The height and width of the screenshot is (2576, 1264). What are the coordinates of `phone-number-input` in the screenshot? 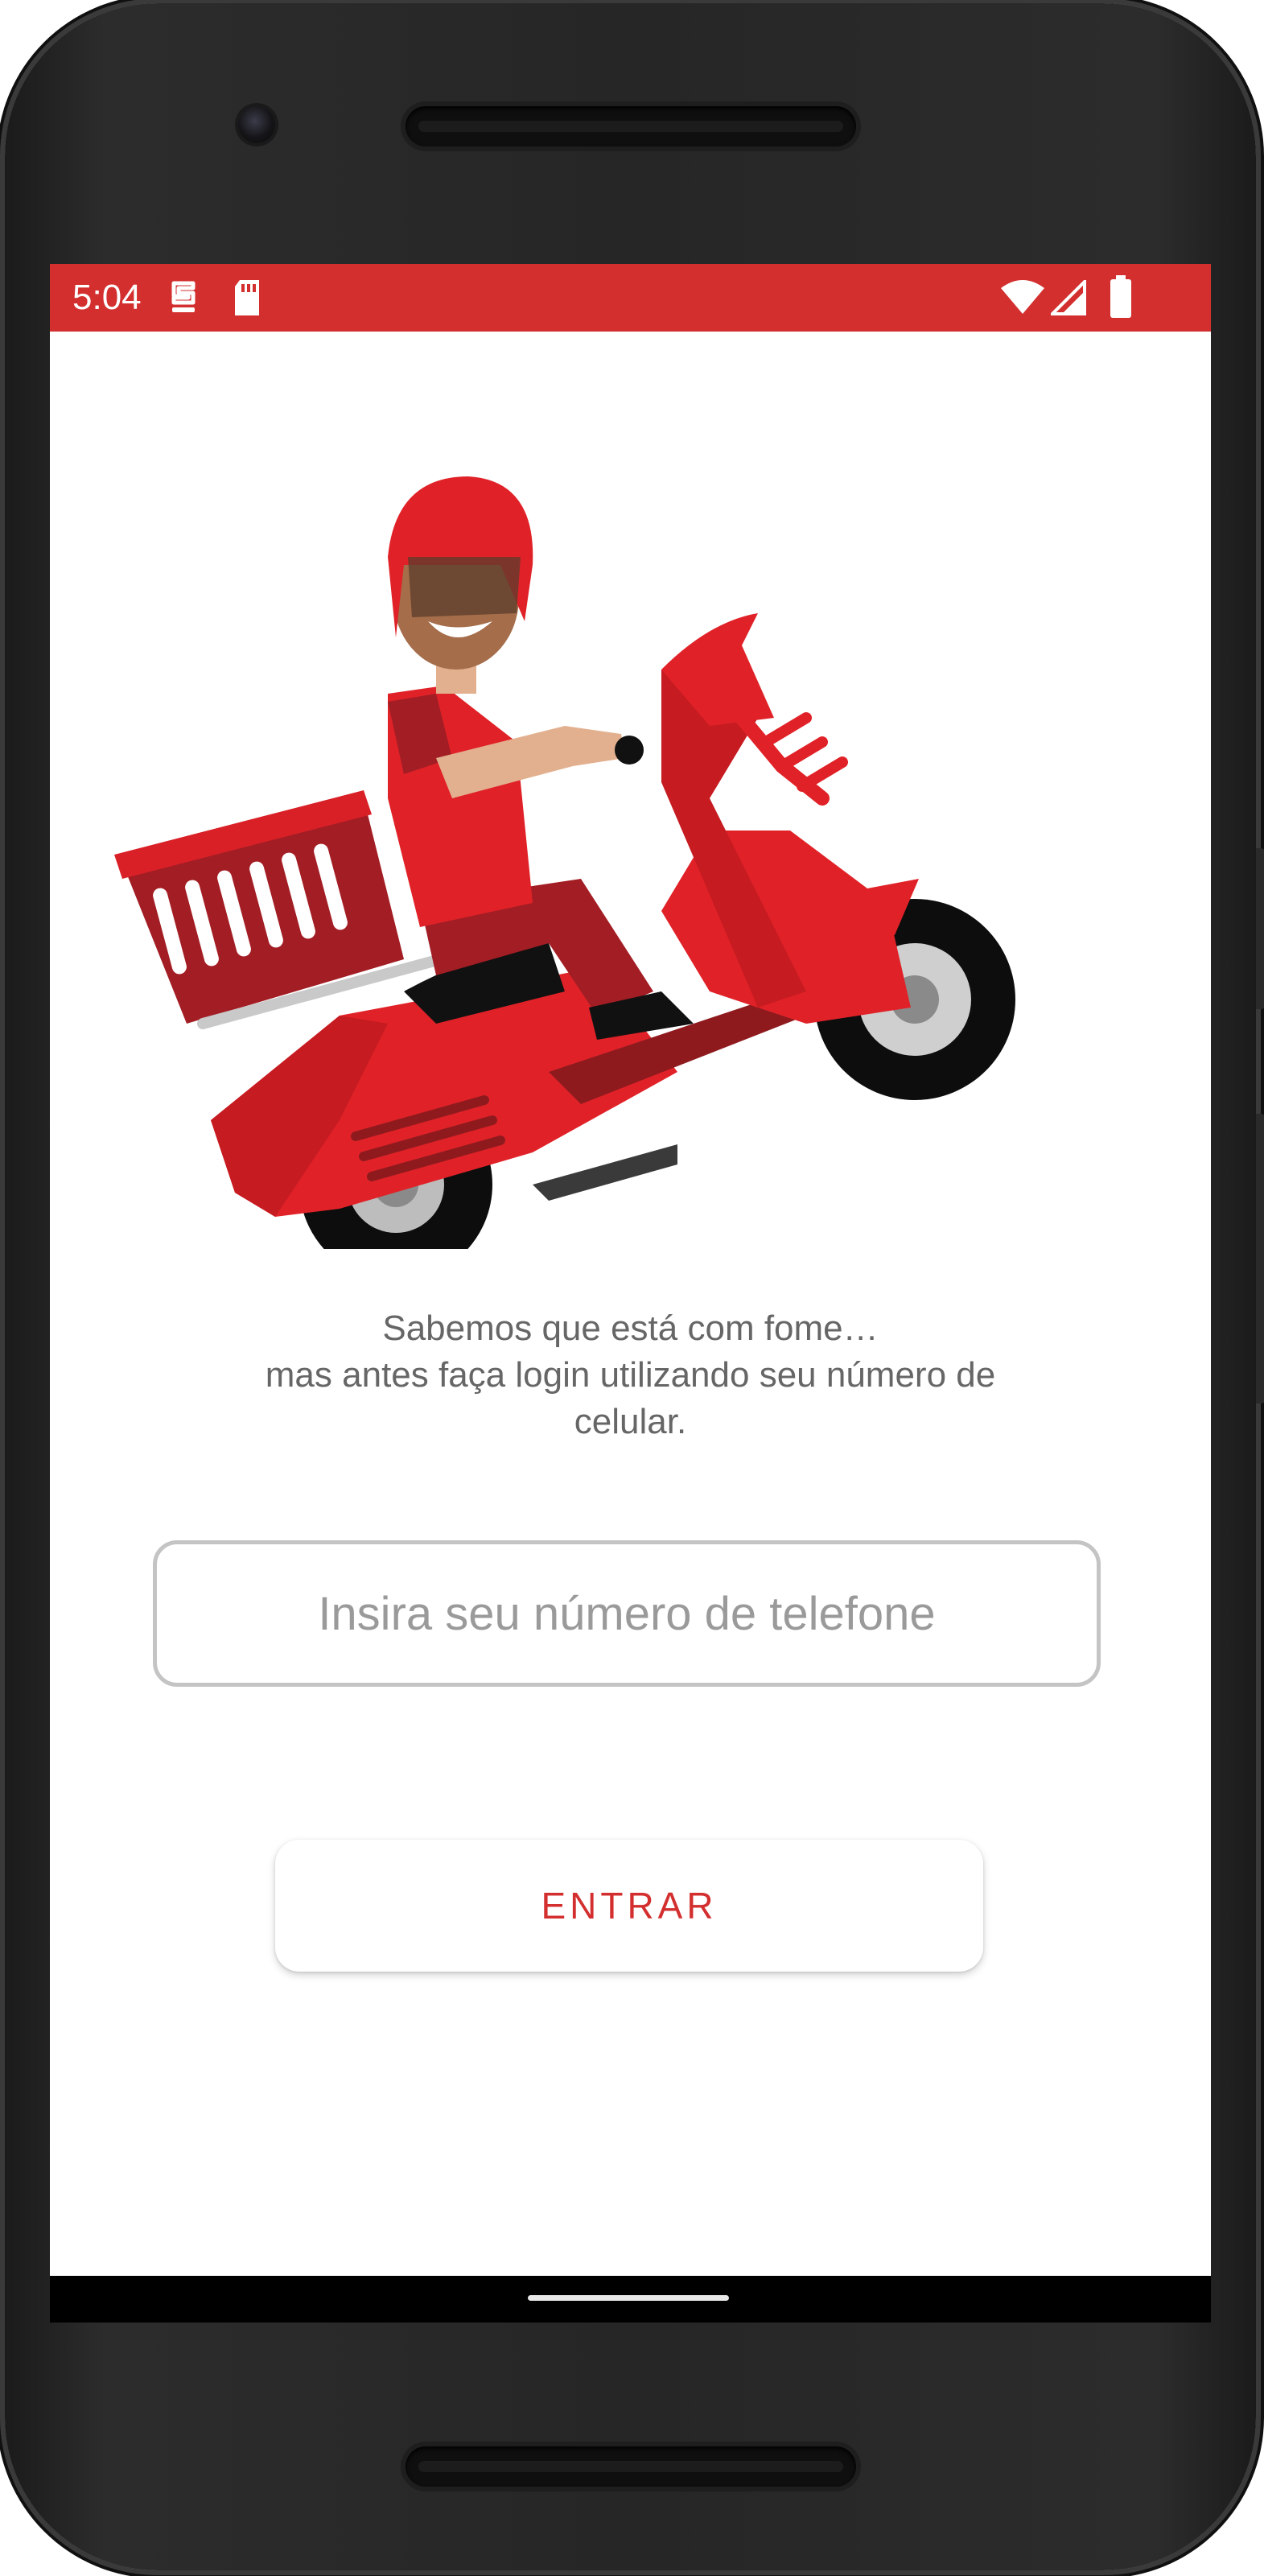 It's located at (627, 1613).